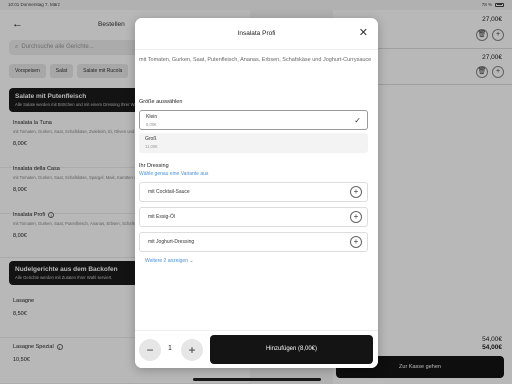 This screenshot has width=512, height=384. I want to click on dressing-option: mit Essig-Öl +, so click(253, 217).